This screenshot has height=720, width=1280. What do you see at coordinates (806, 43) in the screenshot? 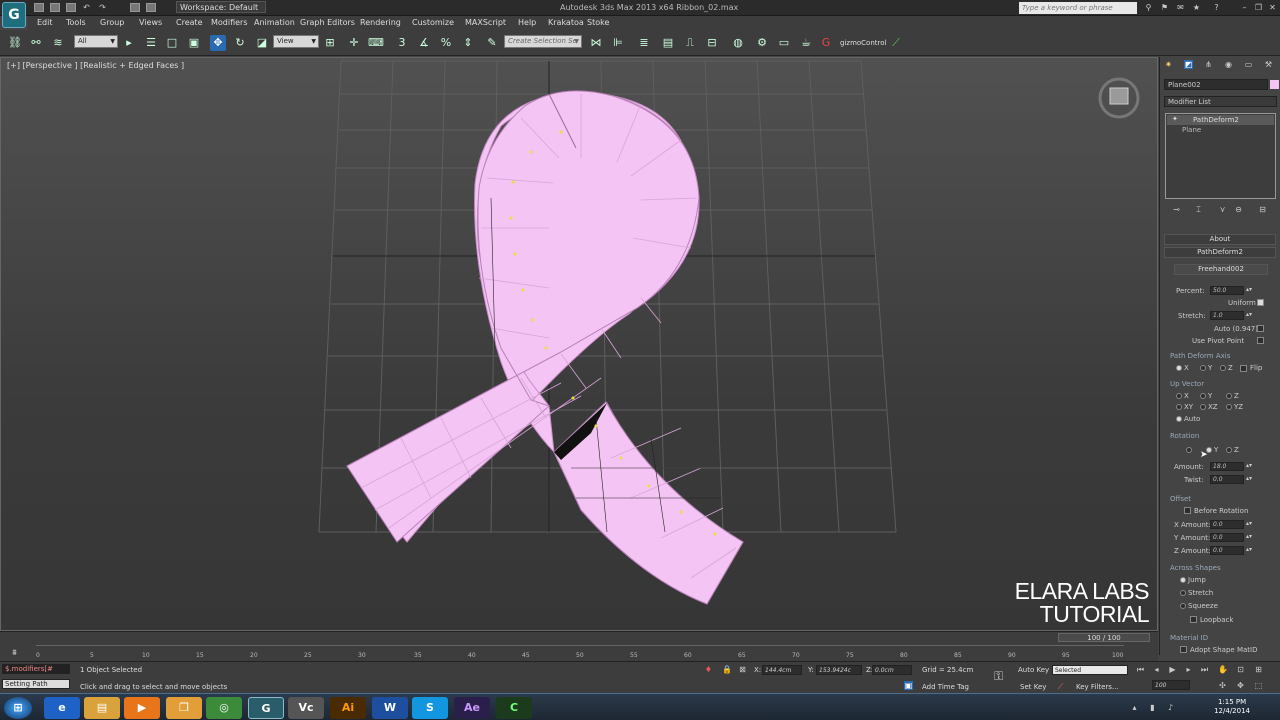
I see `render-production-icon: ☕` at bounding box center [806, 43].